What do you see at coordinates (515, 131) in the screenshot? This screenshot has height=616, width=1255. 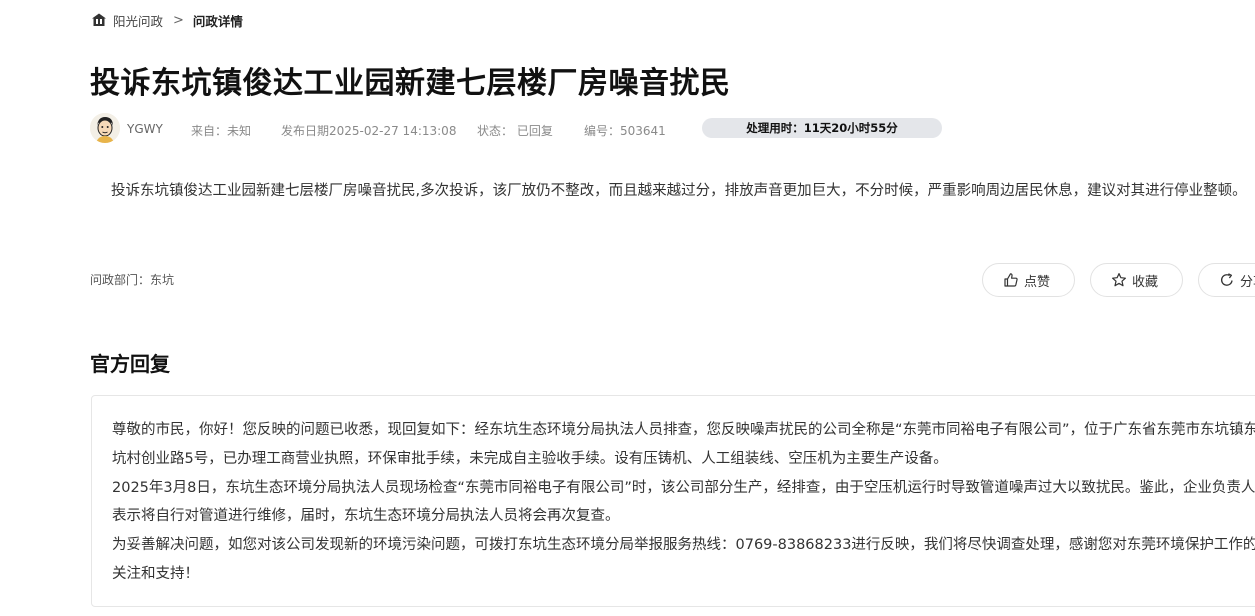 I see `post-status: 状态： 已回复` at bounding box center [515, 131].